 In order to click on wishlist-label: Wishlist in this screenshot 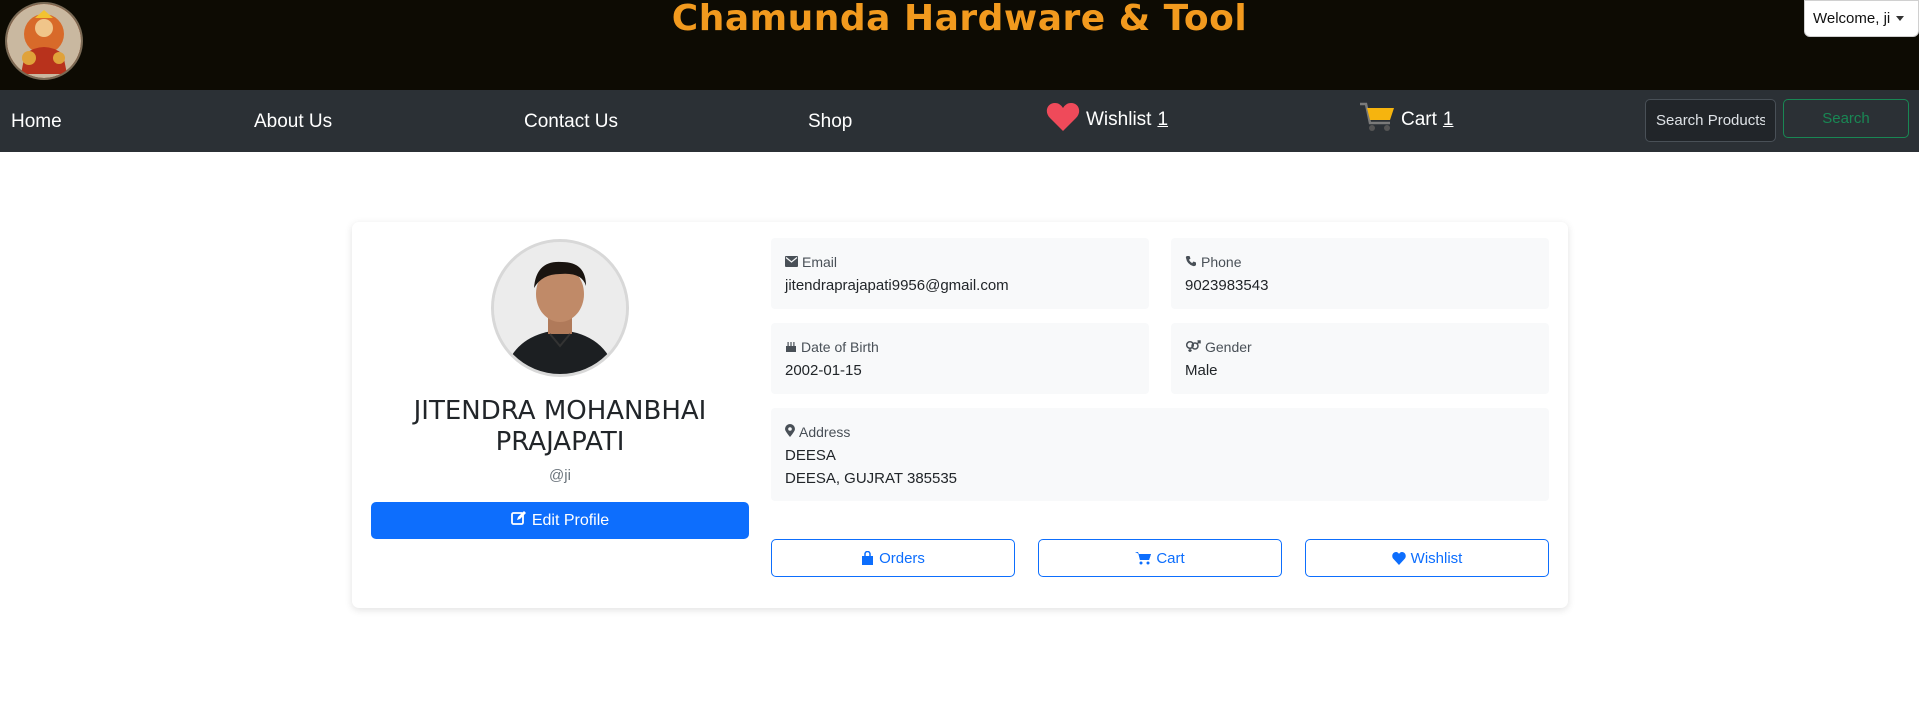, I will do `click(1119, 119)`.